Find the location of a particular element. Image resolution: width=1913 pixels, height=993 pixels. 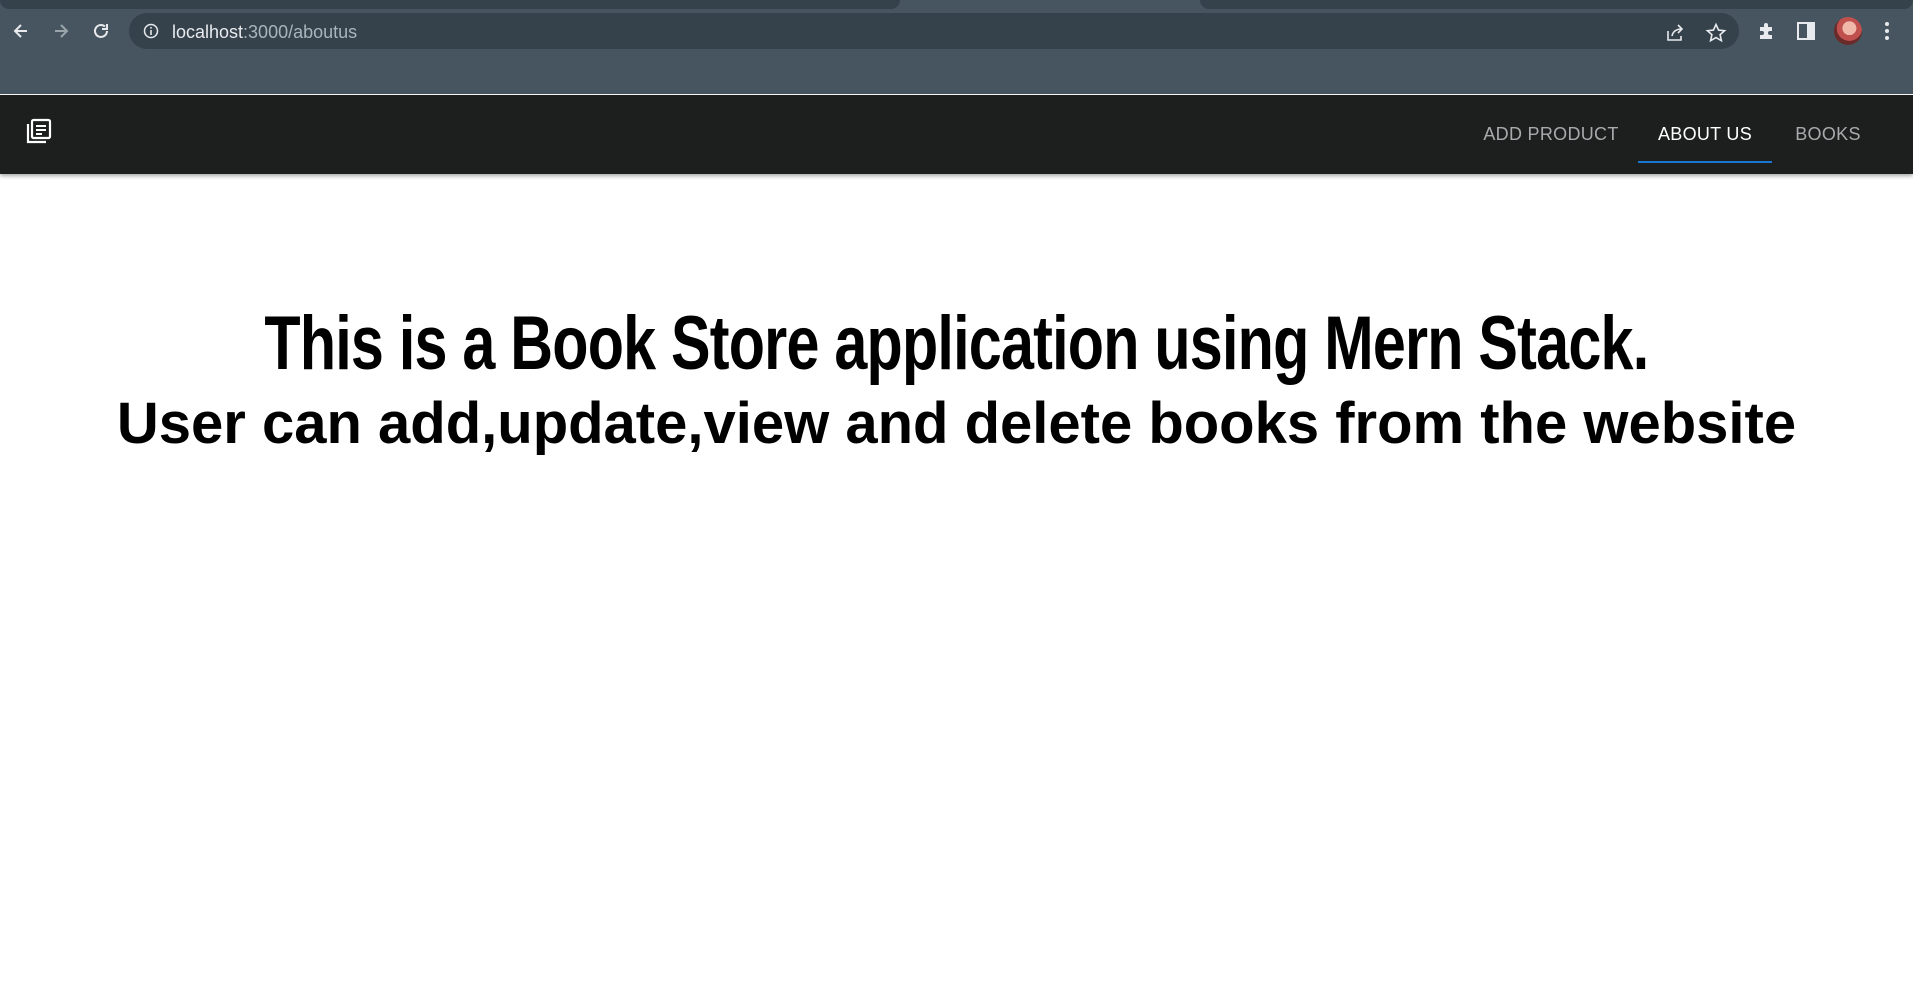

browser-chrome: localhost:3000/aboutus is located at coordinates (956, 47).